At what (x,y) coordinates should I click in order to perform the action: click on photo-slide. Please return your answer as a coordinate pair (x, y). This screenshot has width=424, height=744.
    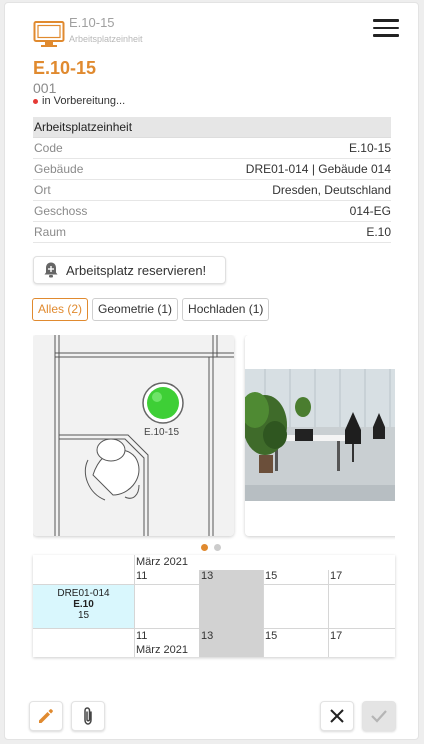
    Looking at the image, I should click on (320, 435).